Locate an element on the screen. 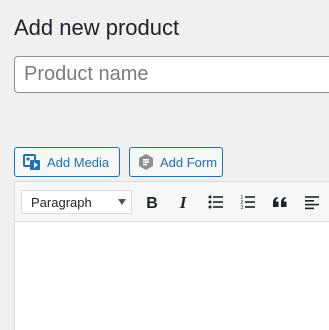 The height and width of the screenshot is (330, 329). bold-icon: B is located at coordinates (152, 202).